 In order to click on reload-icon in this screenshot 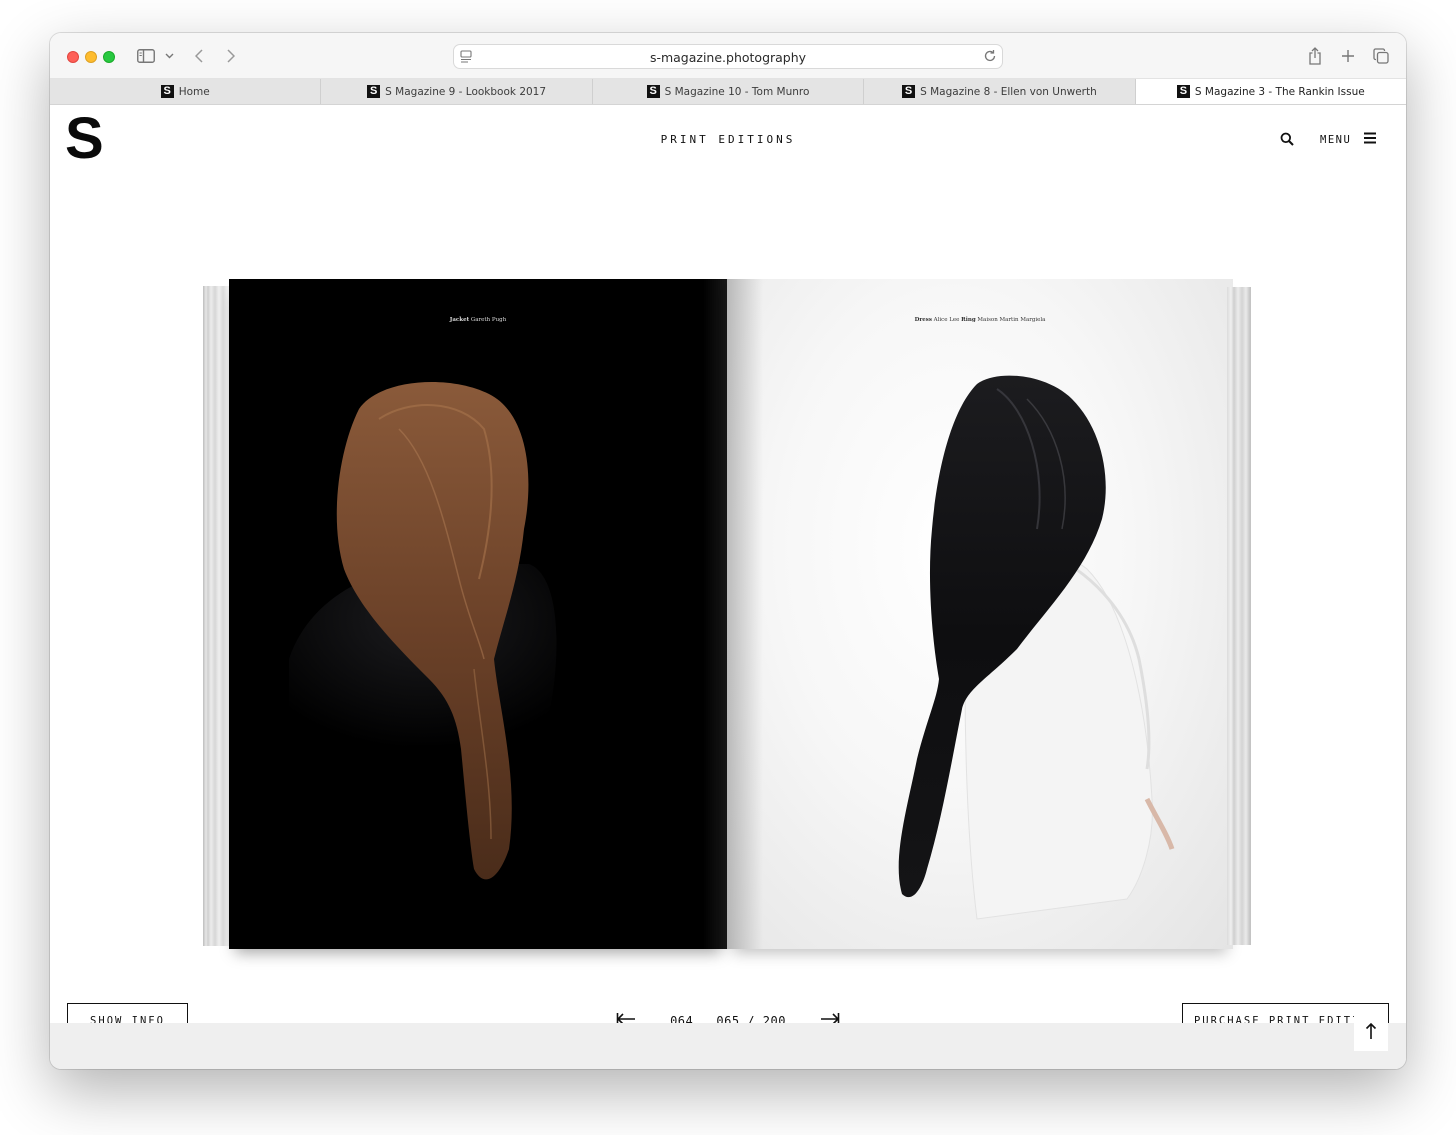, I will do `click(990, 58)`.